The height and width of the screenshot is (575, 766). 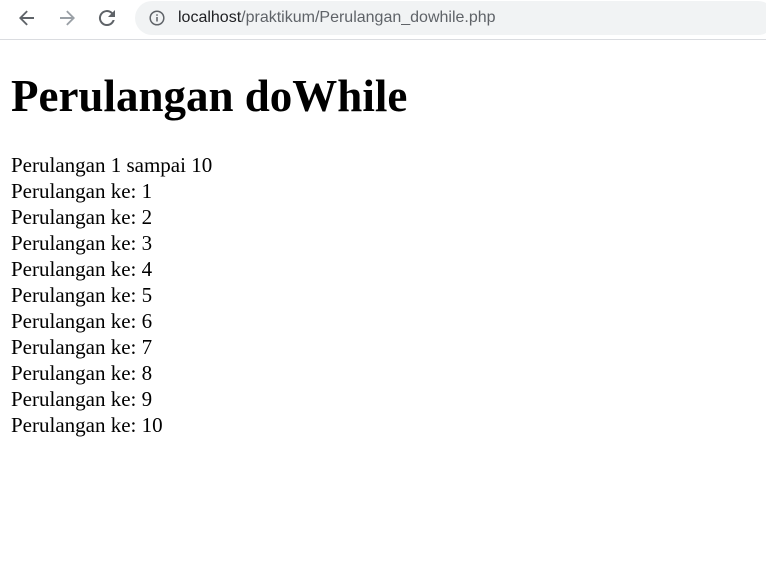 What do you see at coordinates (112, 165) in the screenshot?
I see `intro-line: Perulangan 1 sampai 10` at bounding box center [112, 165].